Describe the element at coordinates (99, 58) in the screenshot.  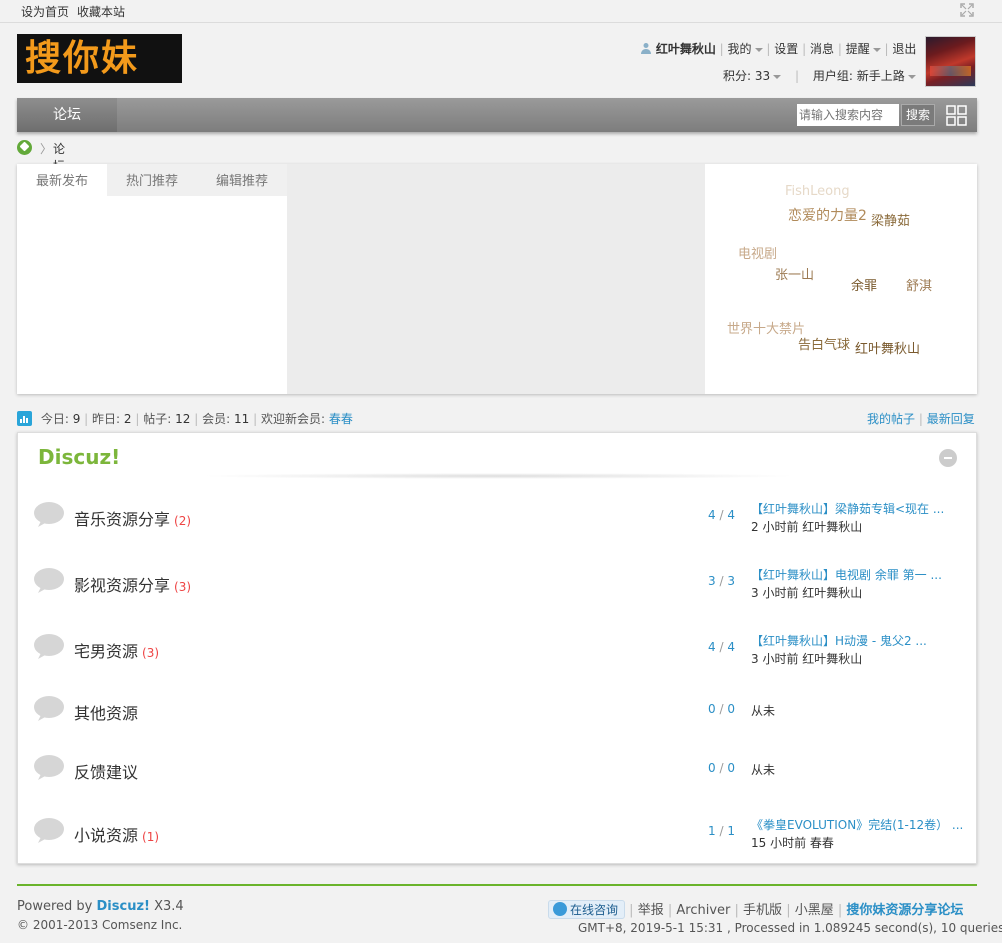
I see `site-logo: 搜你妹` at that location.